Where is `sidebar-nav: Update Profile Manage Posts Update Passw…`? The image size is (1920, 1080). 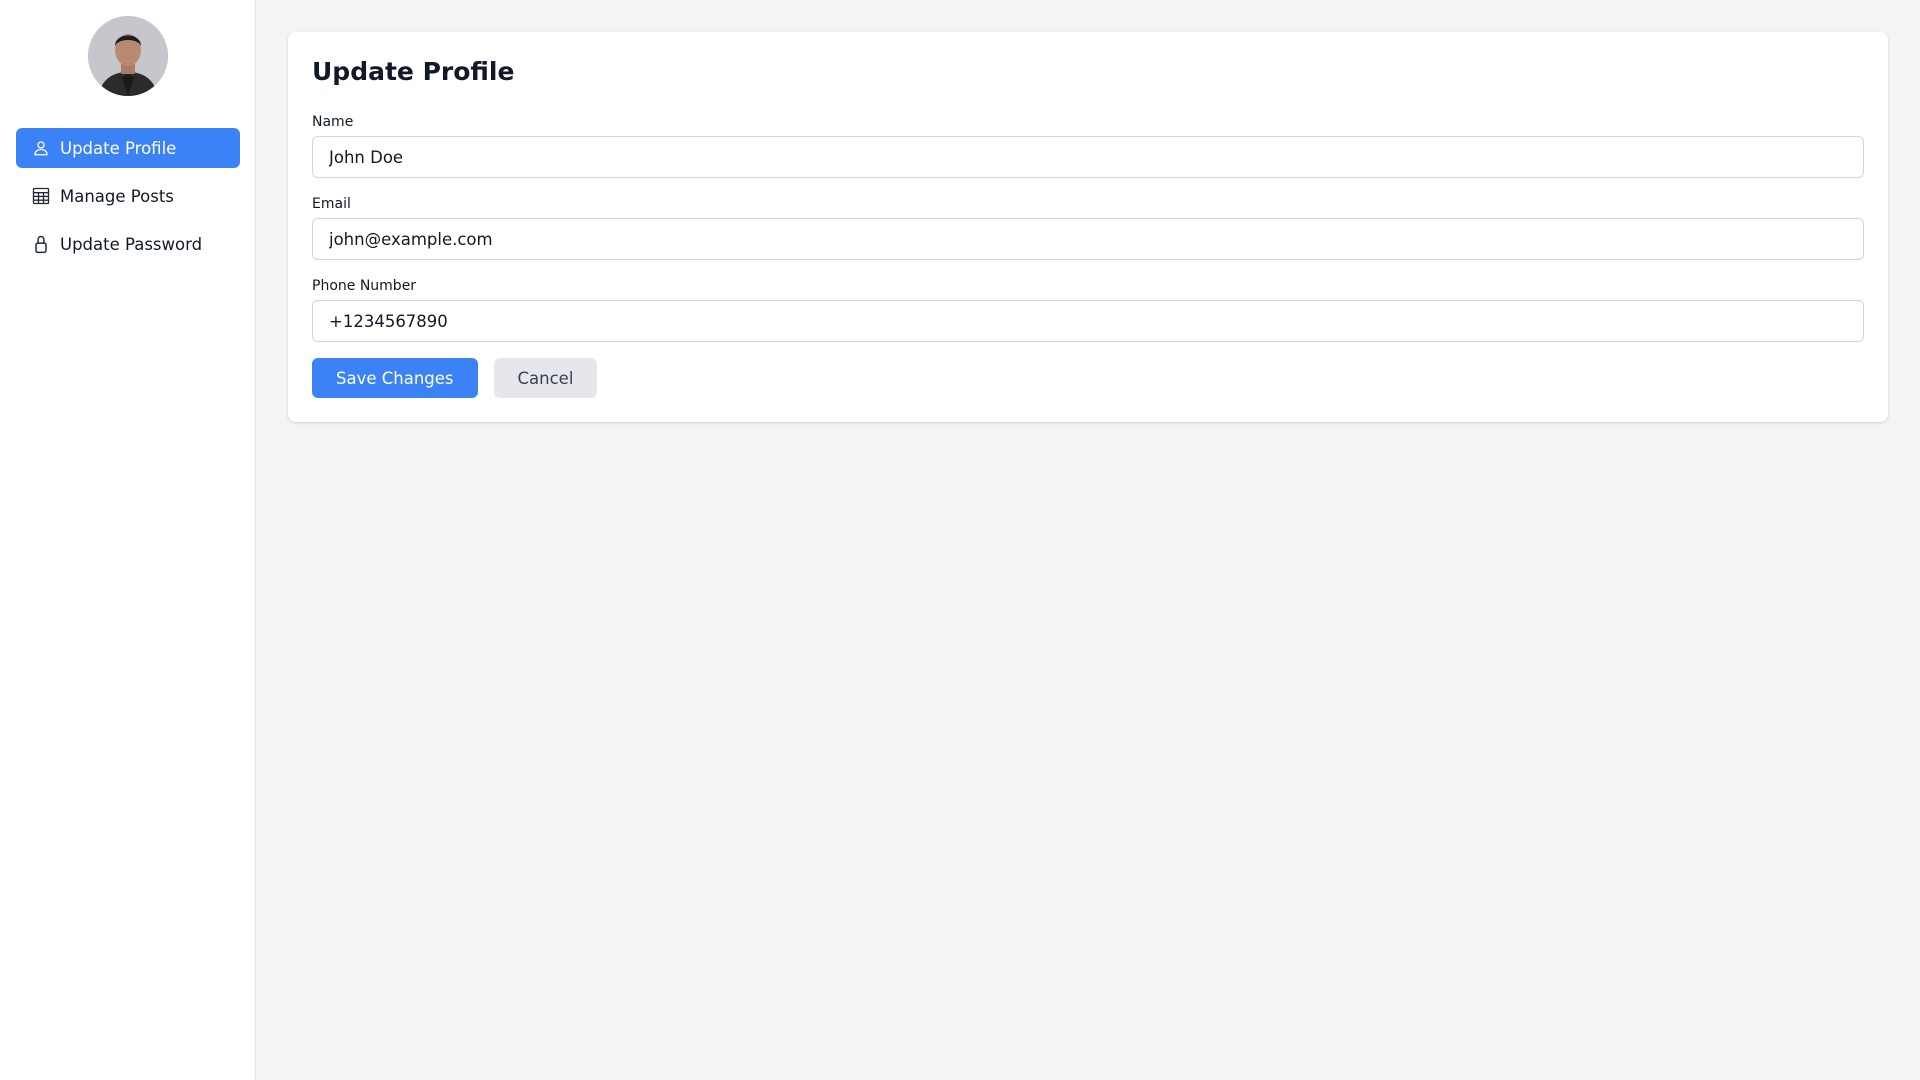 sidebar-nav: Update Profile Manage Posts Update Passw… is located at coordinates (128, 200).